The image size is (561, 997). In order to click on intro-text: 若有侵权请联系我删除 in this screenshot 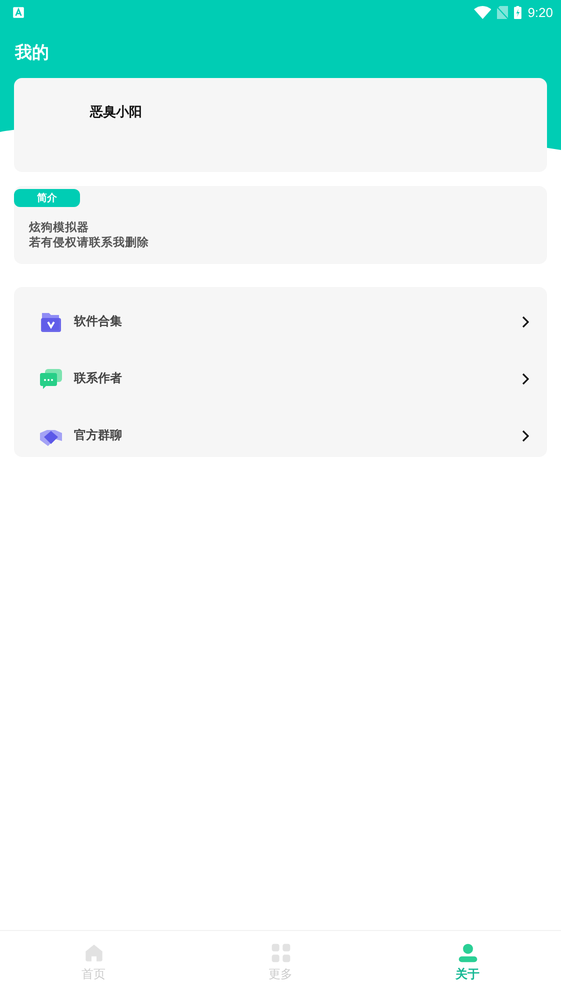, I will do `click(89, 242)`.